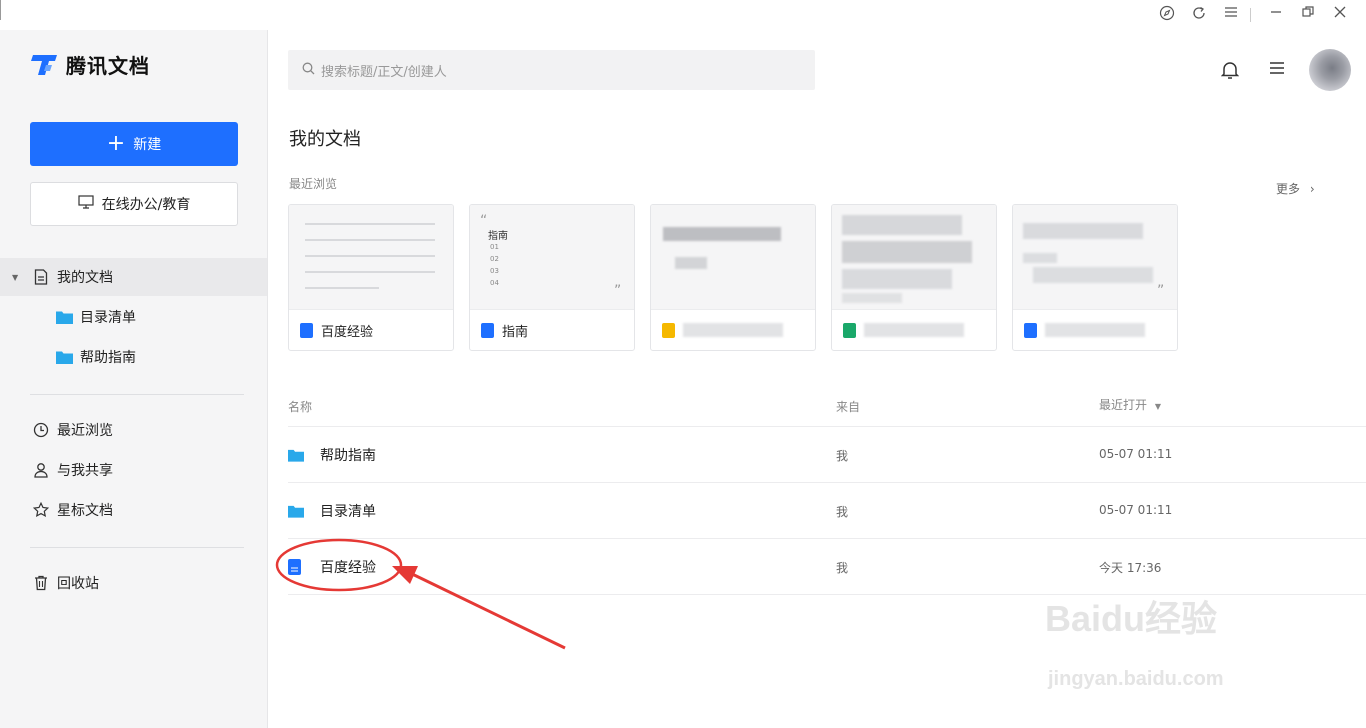 The height and width of the screenshot is (728, 1366). I want to click on sidebar-item-label: 星标文档, so click(85, 511).